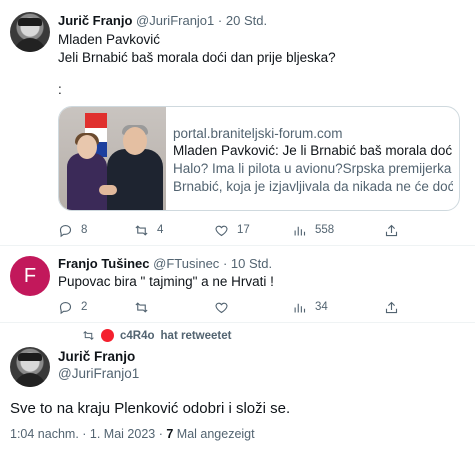 The height and width of the screenshot is (450, 475). I want to click on tweet-header: Franjo Tušinec @FTusinec · 10 Std., so click(165, 263).